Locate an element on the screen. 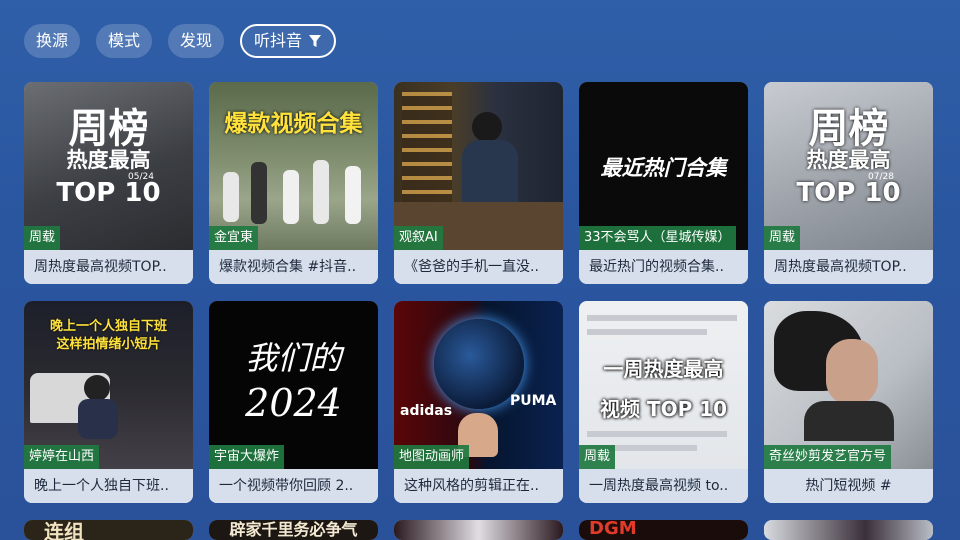 The image size is (960, 540). video-card: 我们的 2024 宇宙大爆炸 一个视频带你回顾 2.. is located at coordinates (293, 402).